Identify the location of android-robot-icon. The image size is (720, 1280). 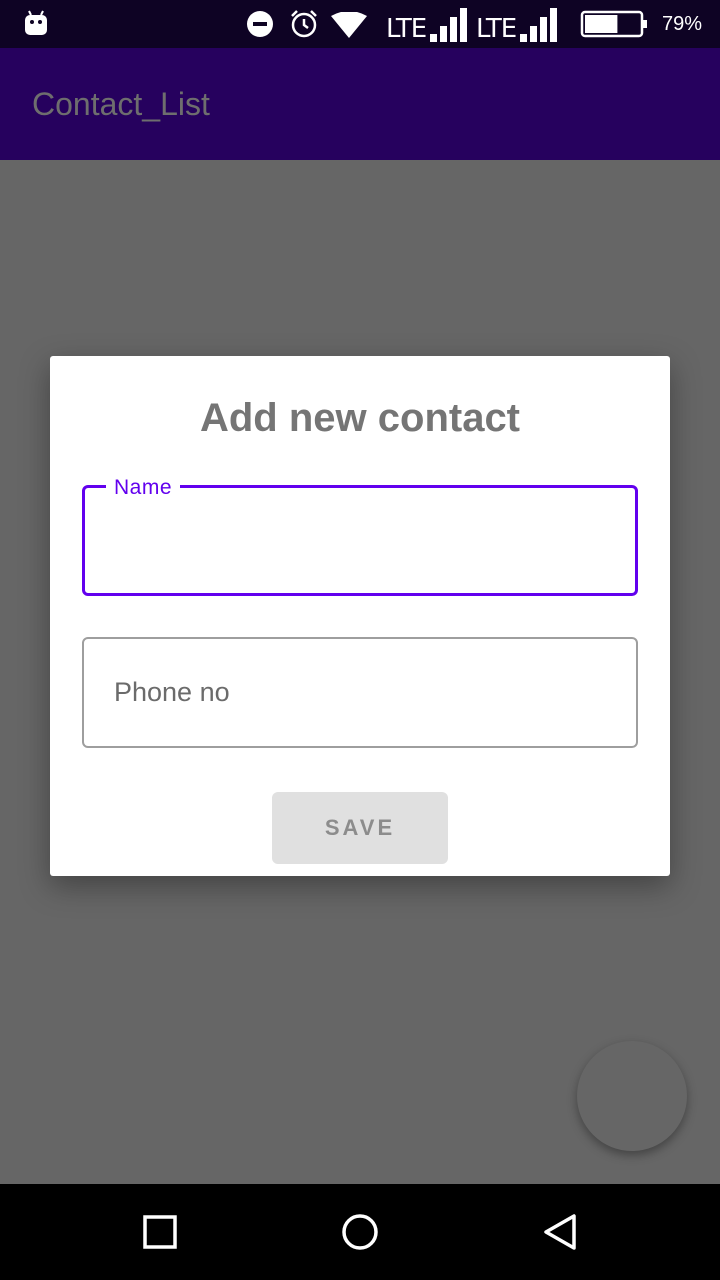
(36, 25).